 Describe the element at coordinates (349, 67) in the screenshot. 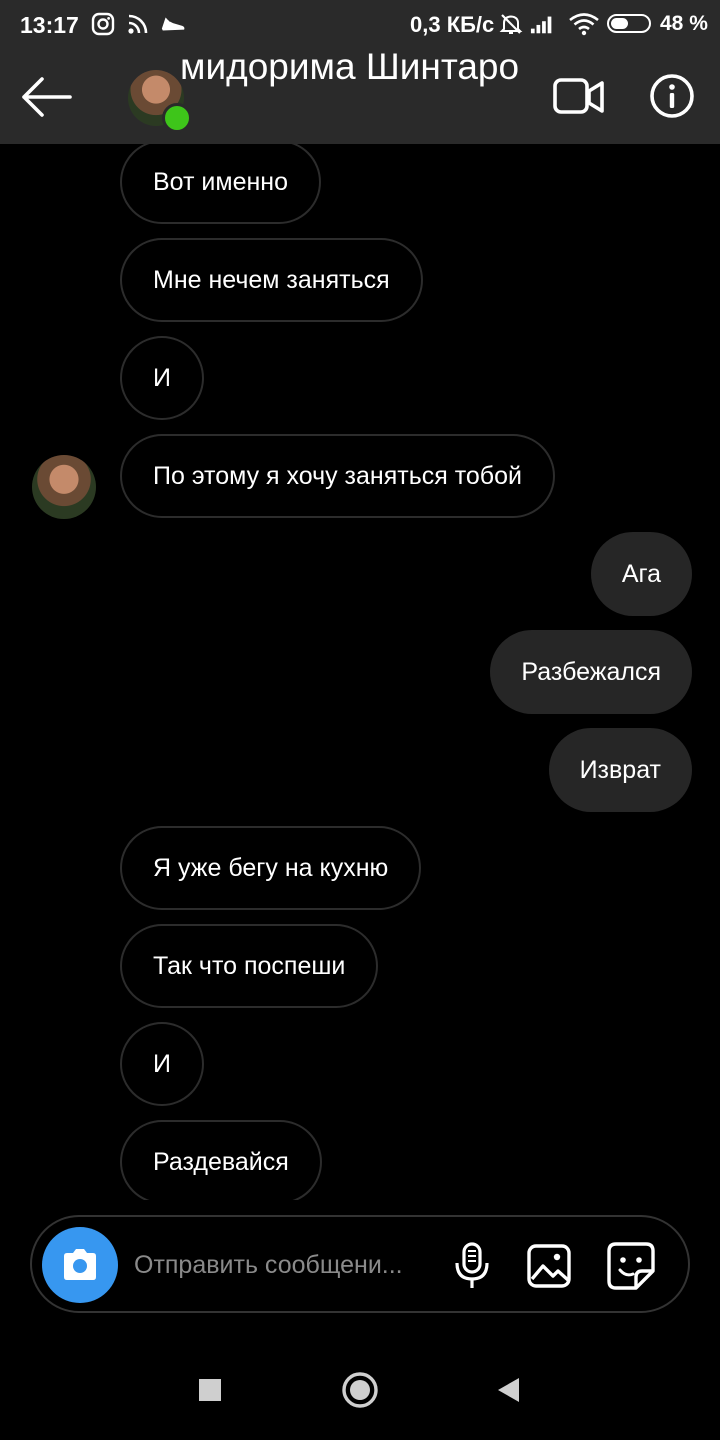

I see `contact-name: мидорима Шинтаро` at that location.